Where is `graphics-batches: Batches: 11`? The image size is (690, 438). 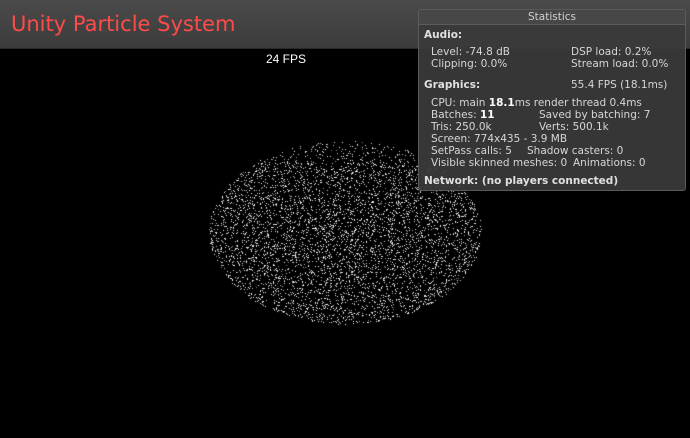
graphics-batches: Batches: 11 is located at coordinates (463, 115).